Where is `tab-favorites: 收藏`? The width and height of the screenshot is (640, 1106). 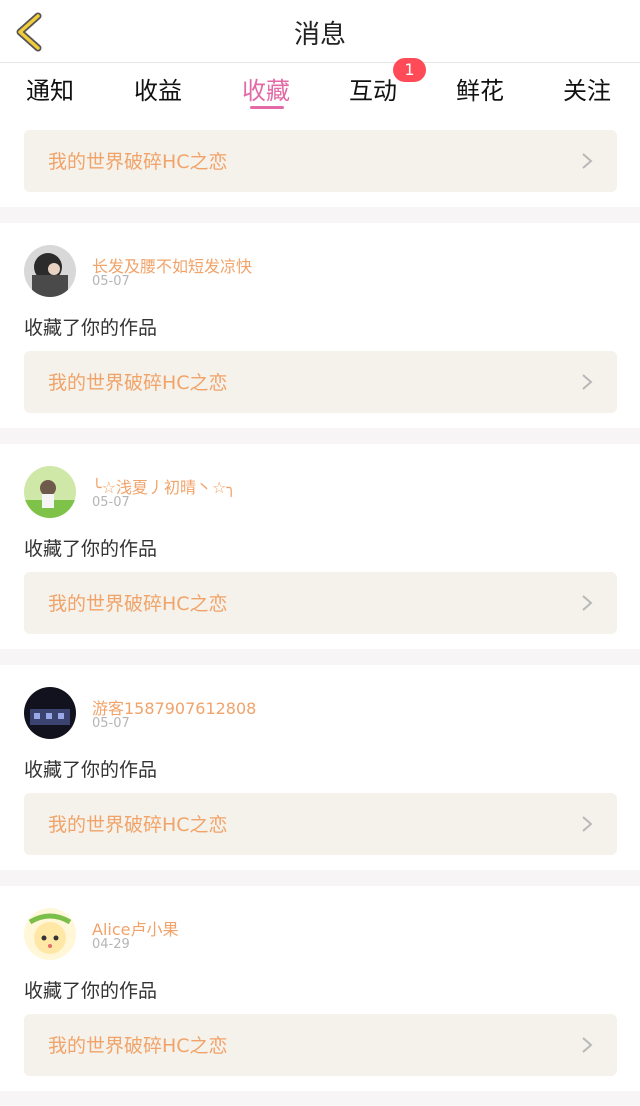 tab-favorites: 收藏 is located at coordinates (266, 88).